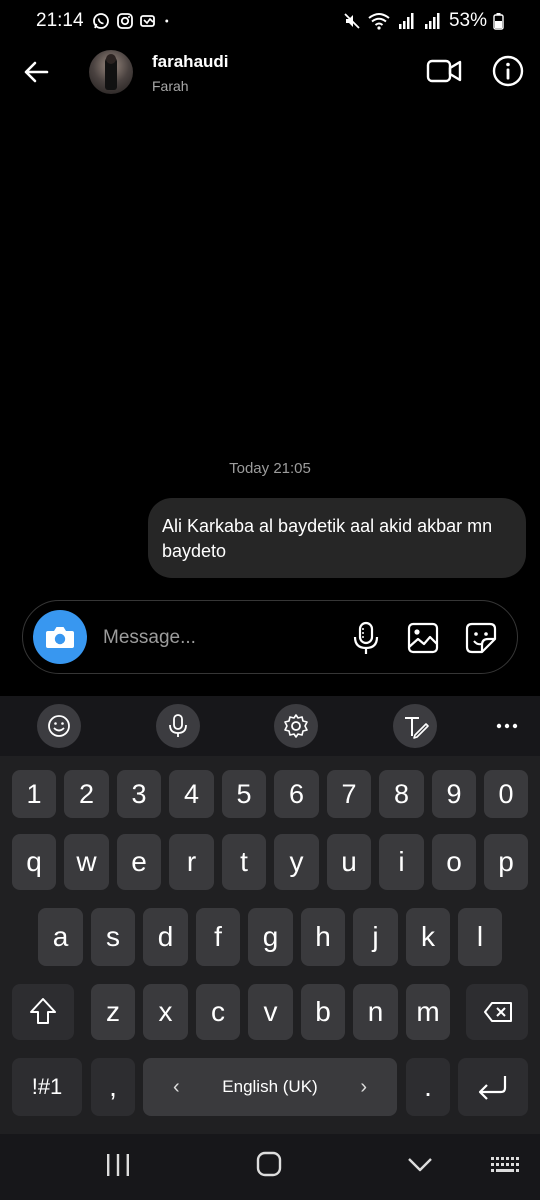 This screenshot has height=1200, width=540. Describe the element at coordinates (218, 937) in the screenshot. I see `key-f: f` at that location.